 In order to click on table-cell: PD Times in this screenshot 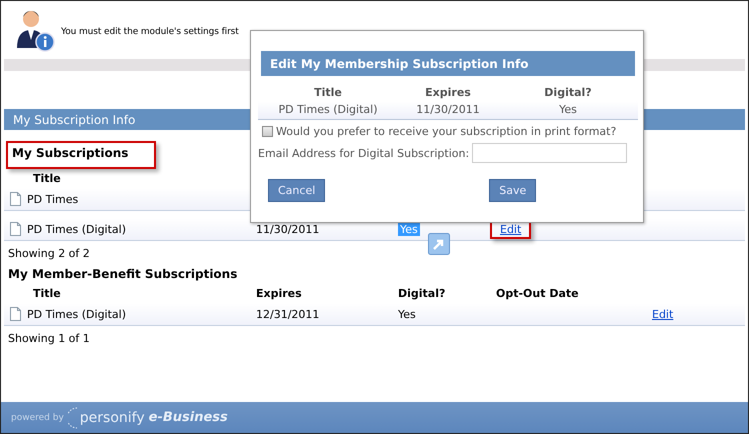, I will do `click(52, 199)`.